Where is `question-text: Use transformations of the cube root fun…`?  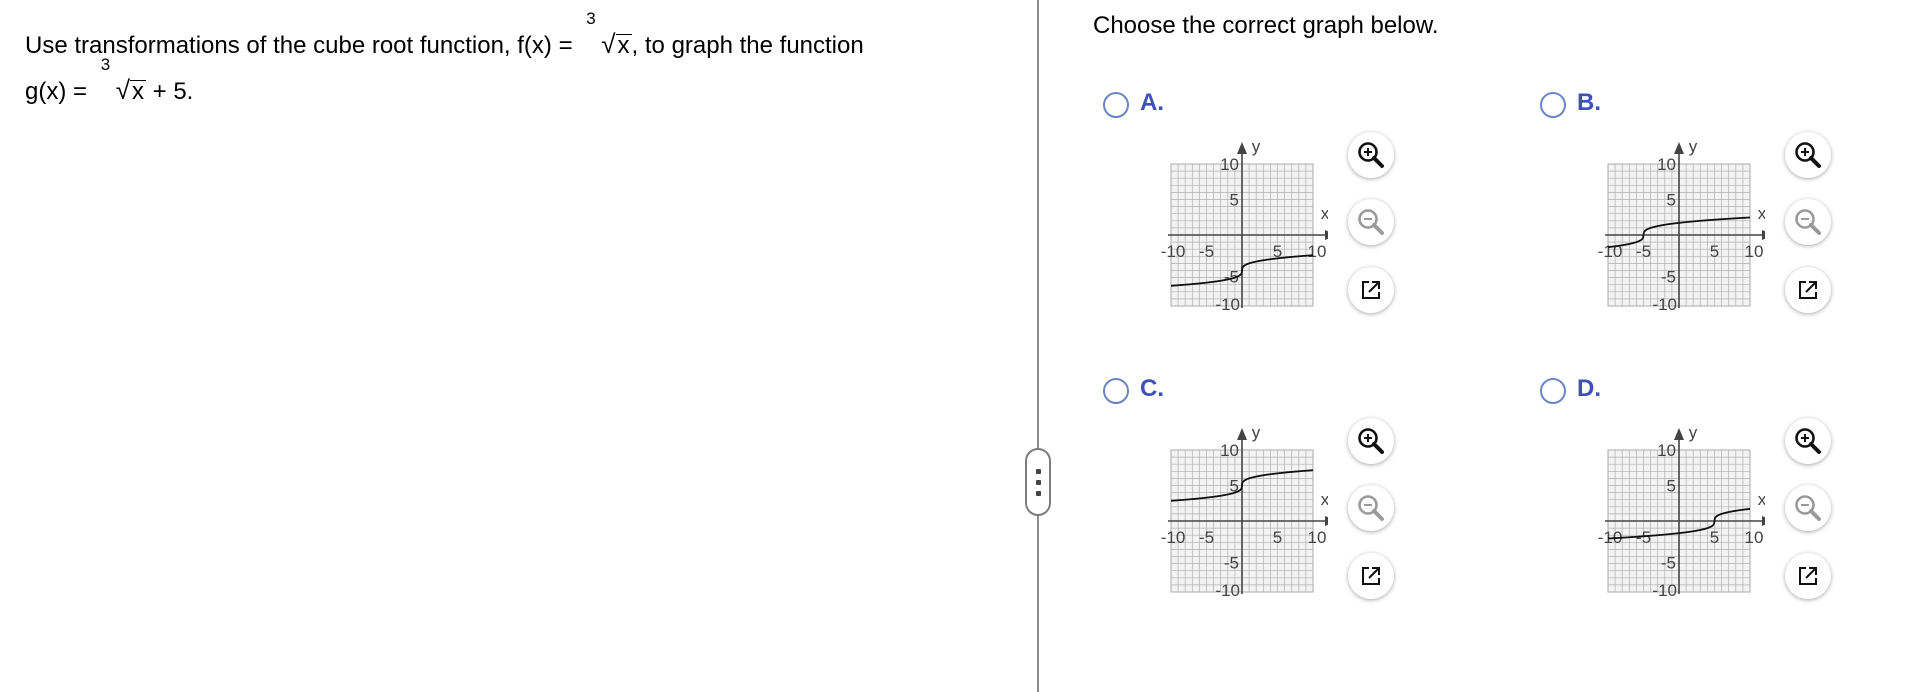
question-text: Use transformations of the cube root fun… is located at coordinates (525, 62).